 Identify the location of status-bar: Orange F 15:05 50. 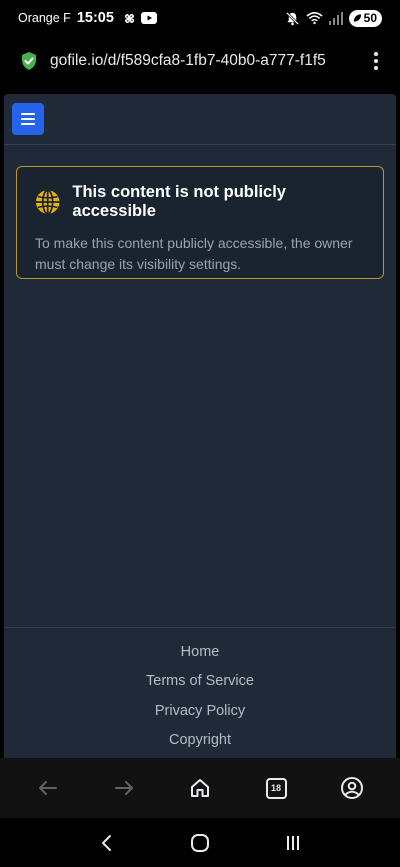
(200, 18).